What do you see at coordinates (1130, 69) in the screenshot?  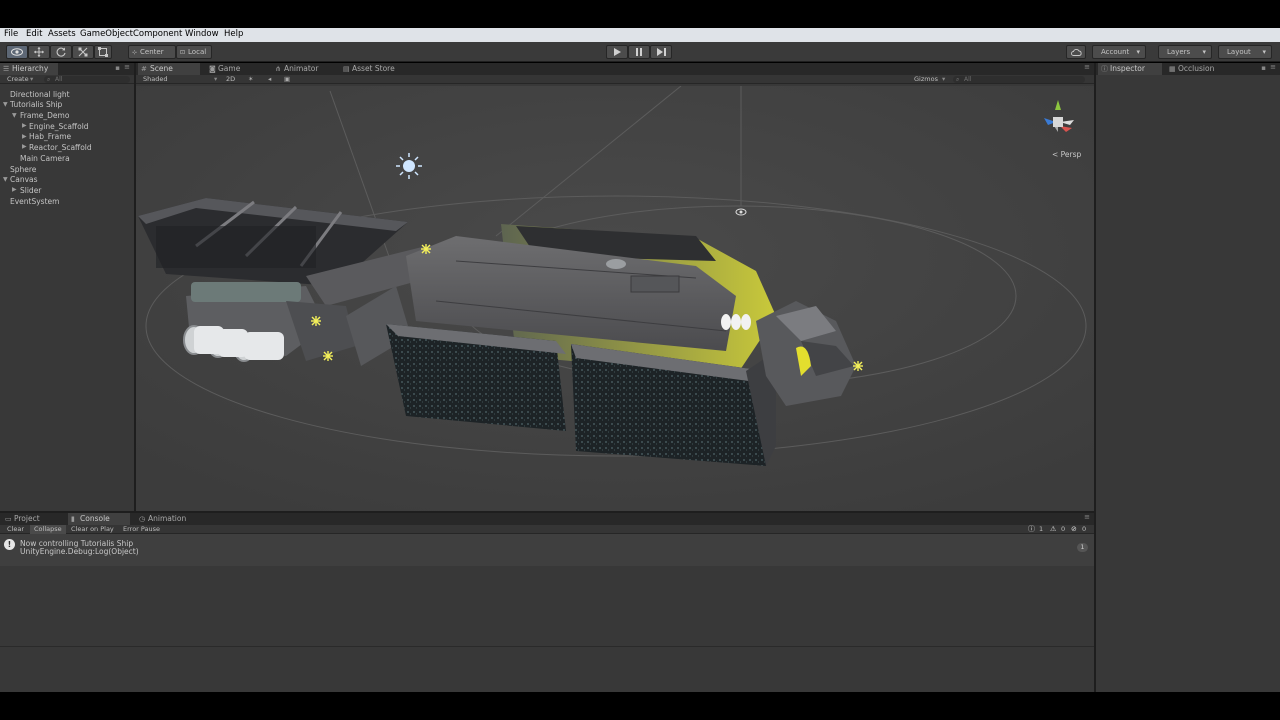 I see `tab-inspector: ⓘ Inspector` at bounding box center [1130, 69].